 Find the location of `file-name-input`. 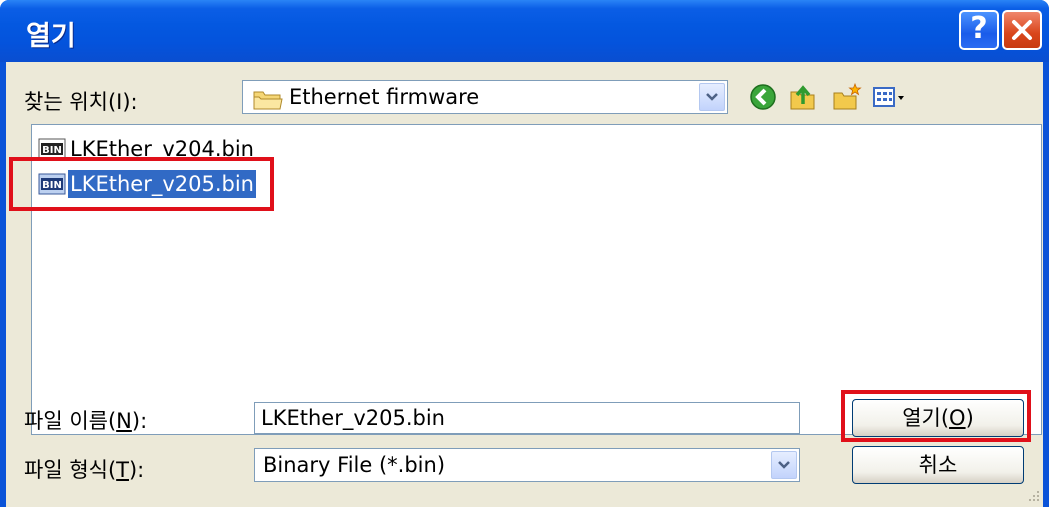

file-name-input is located at coordinates (527, 418).